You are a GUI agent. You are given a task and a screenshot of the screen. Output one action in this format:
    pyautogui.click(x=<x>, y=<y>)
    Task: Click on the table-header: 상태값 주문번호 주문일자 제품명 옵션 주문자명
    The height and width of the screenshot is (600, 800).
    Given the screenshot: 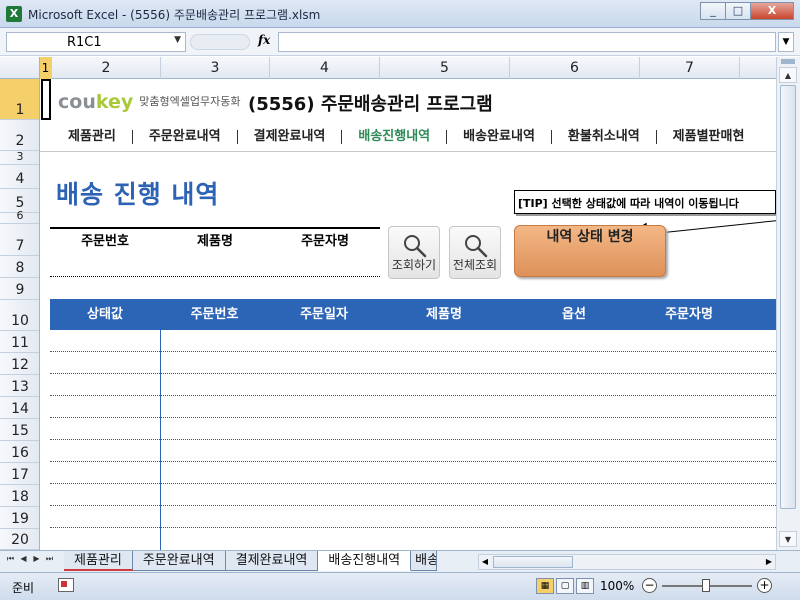 What is the action you would take?
    pyautogui.click(x=413, y=314)
    